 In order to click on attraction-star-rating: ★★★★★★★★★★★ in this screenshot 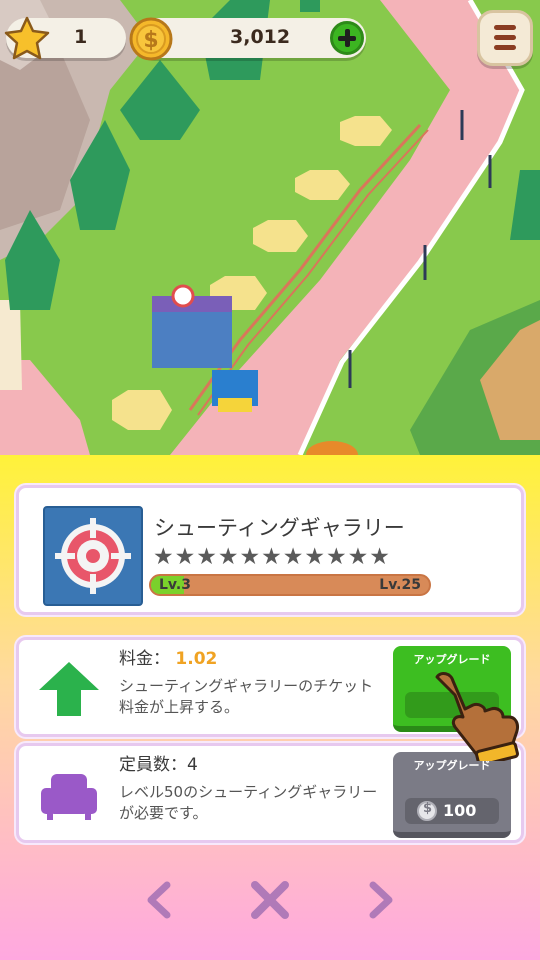, I will do `click(272, 557)`.